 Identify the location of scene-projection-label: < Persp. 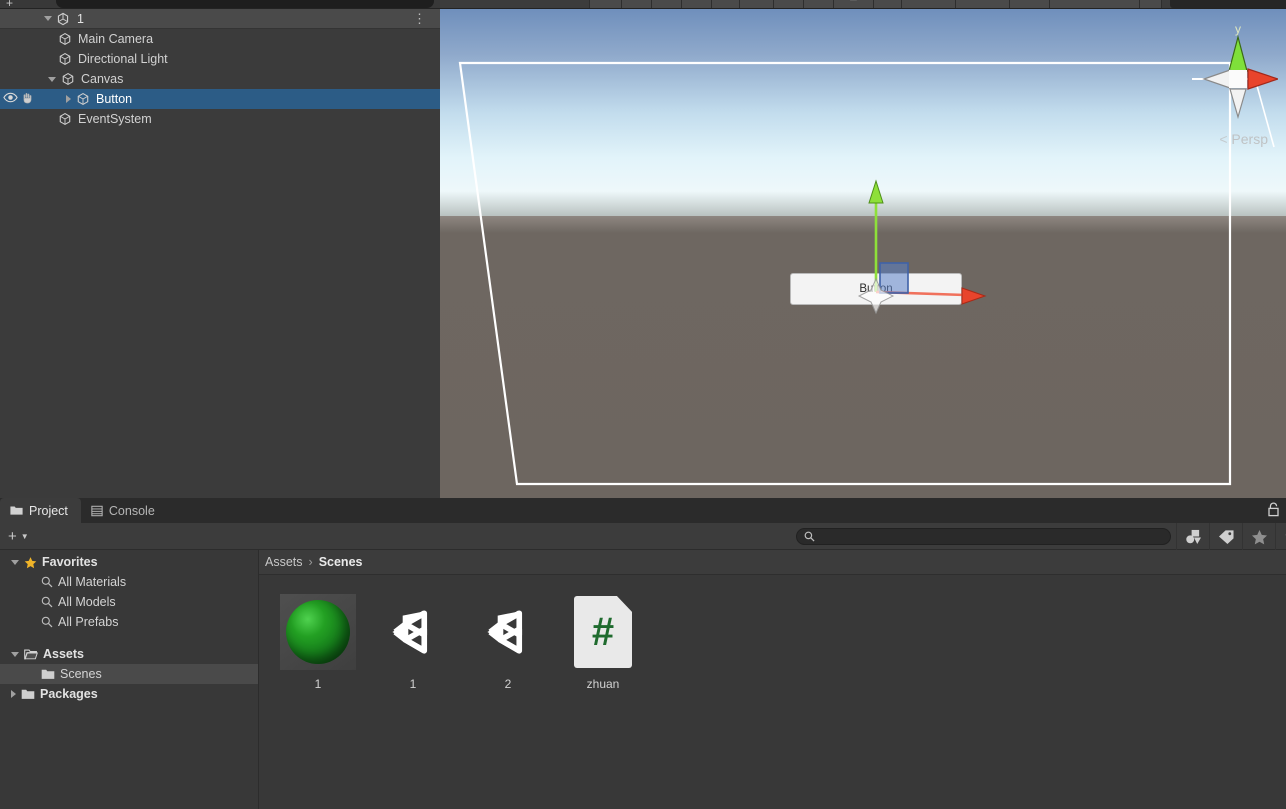
(1243, 139).